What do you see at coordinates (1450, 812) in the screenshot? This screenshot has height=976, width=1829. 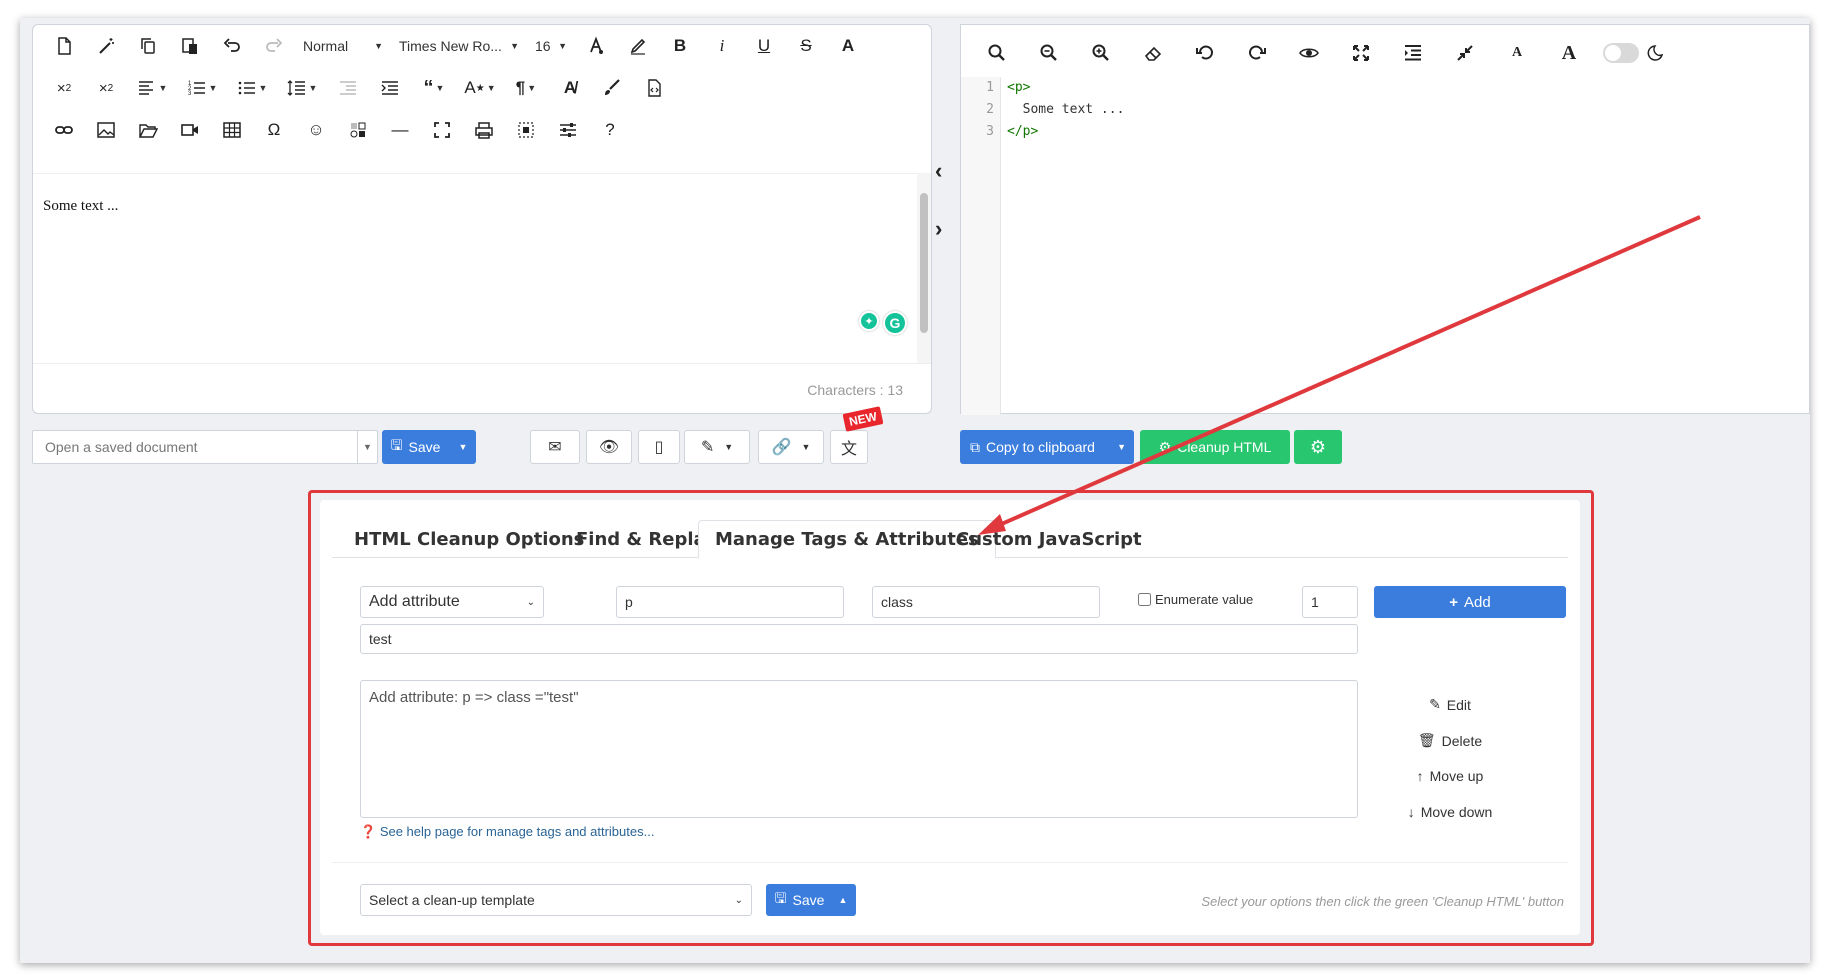 I see `move-down-button: ↓ Move down` at bounding box center [1450, 812].